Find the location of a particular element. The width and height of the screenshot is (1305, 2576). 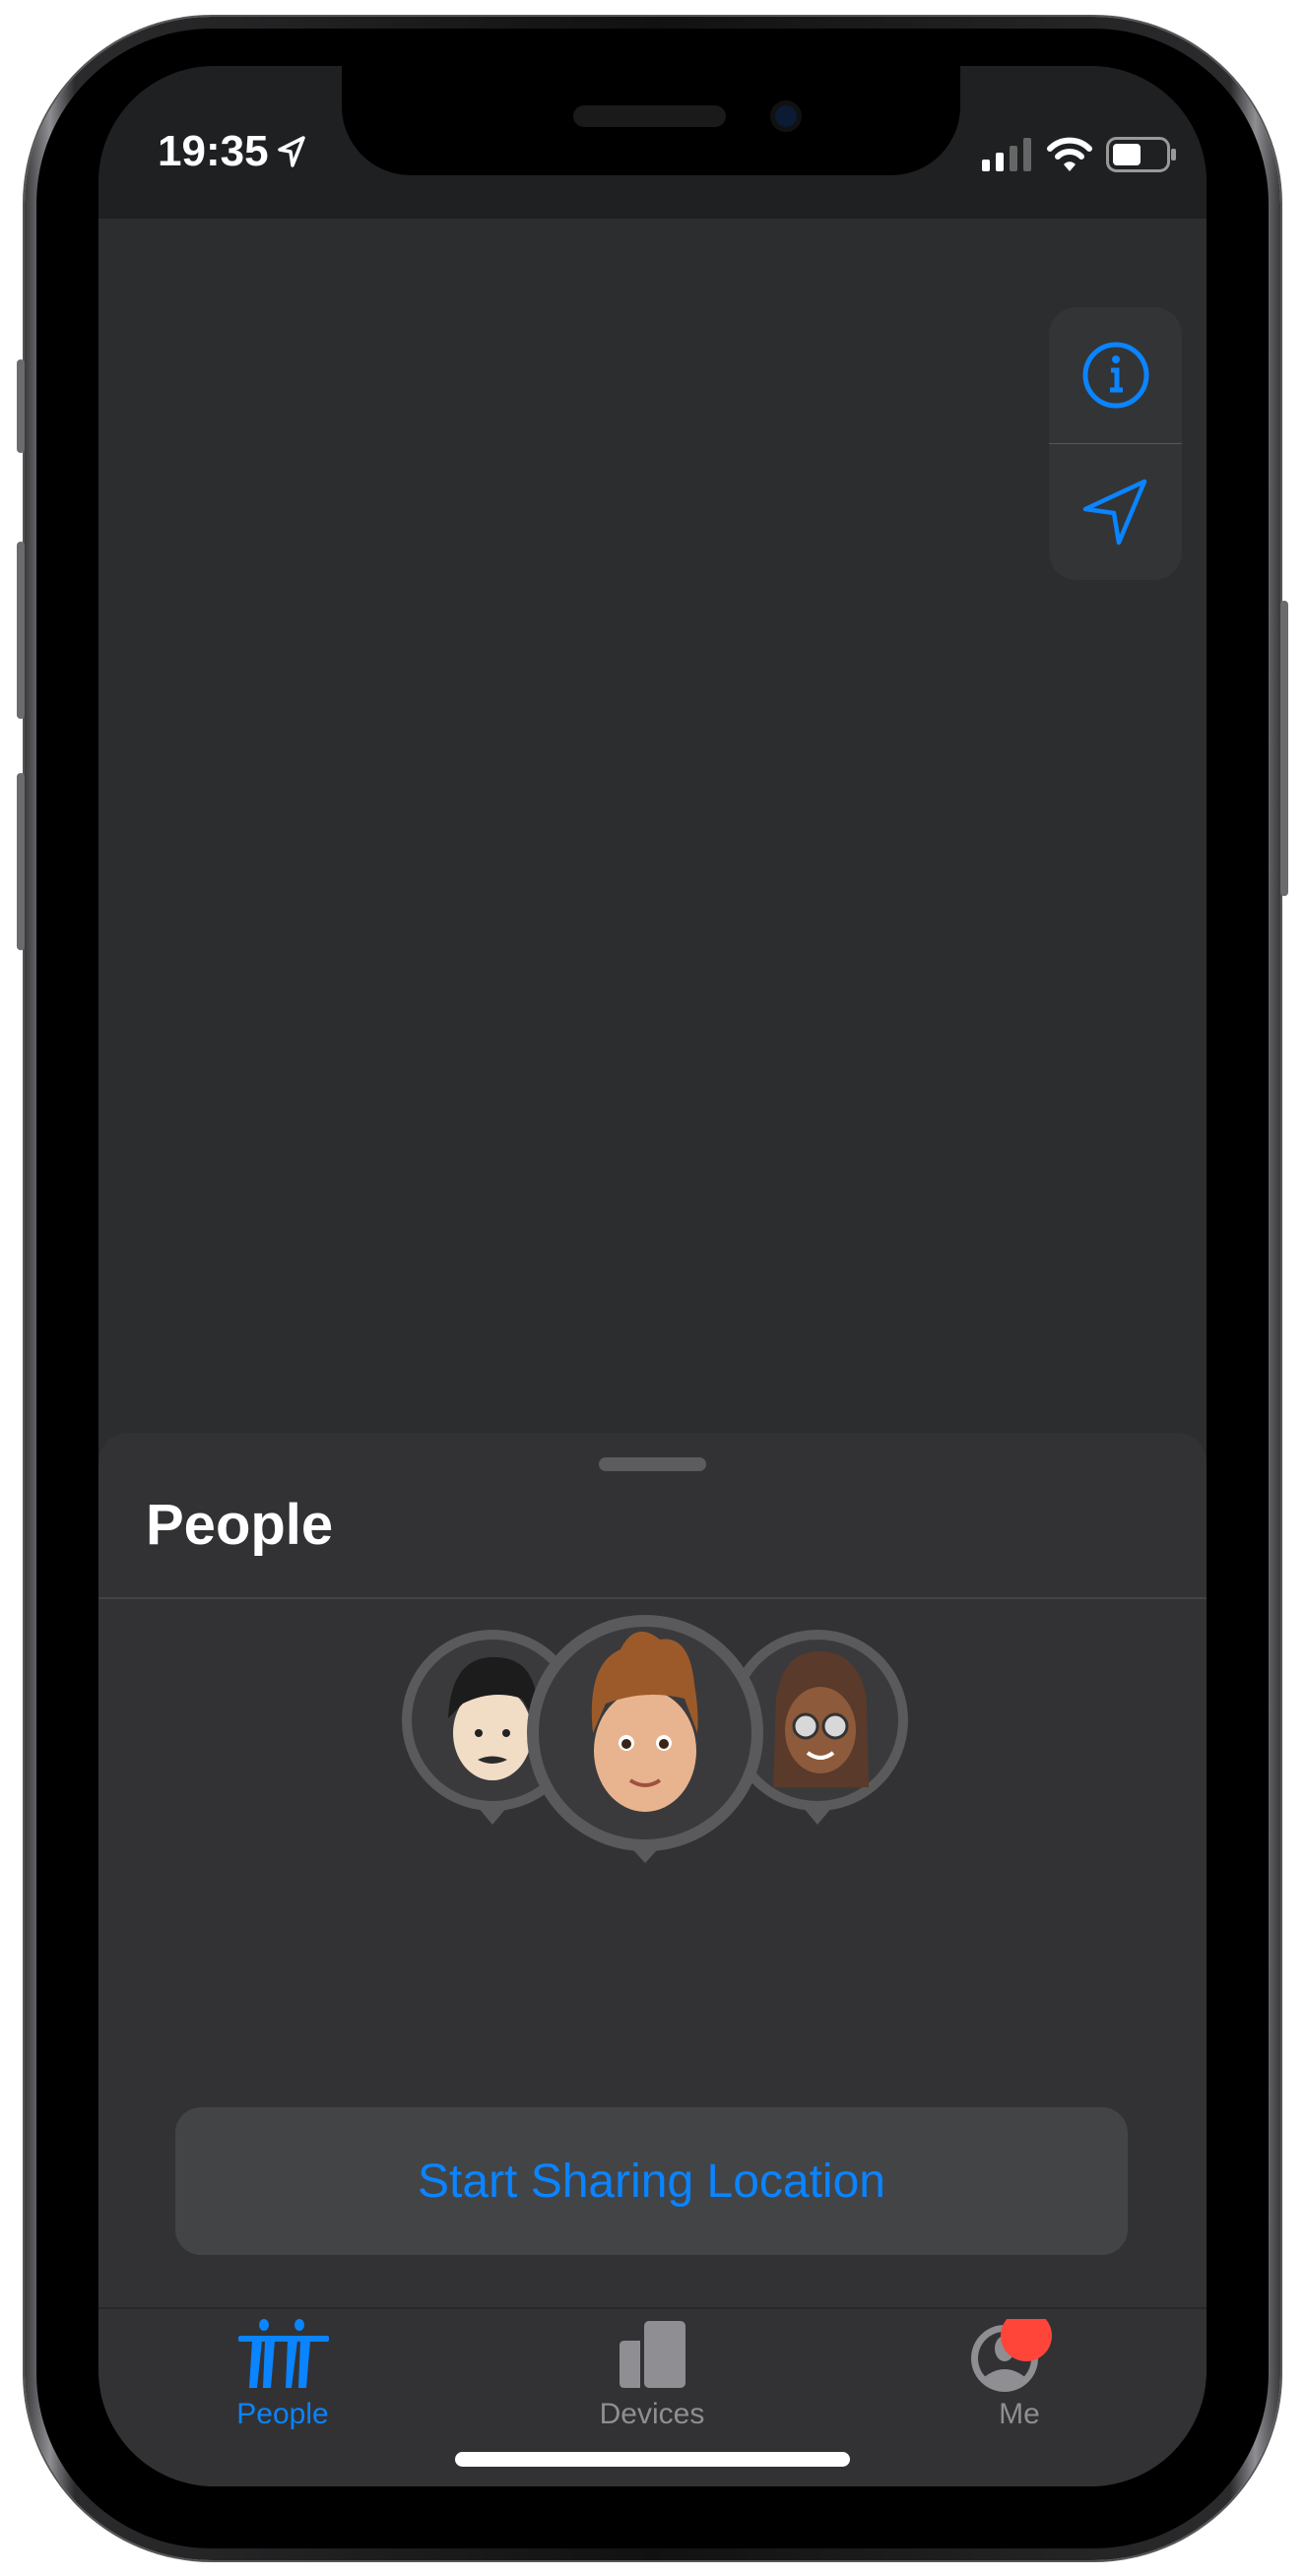

speaker is located at coordinates (649, 116).